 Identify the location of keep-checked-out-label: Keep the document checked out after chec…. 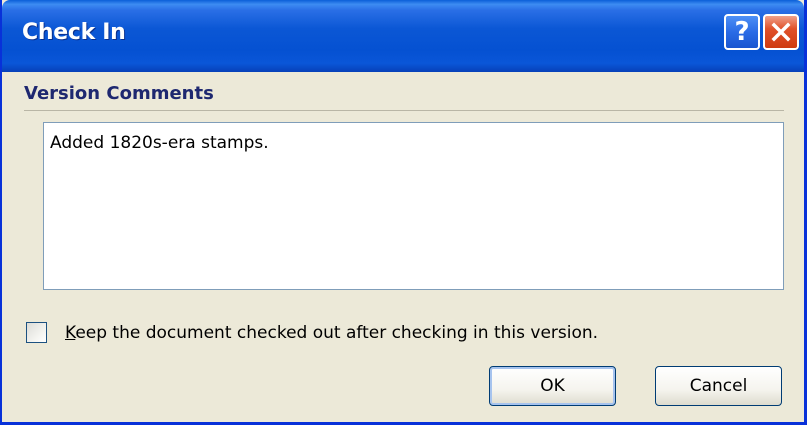
(331, 333).